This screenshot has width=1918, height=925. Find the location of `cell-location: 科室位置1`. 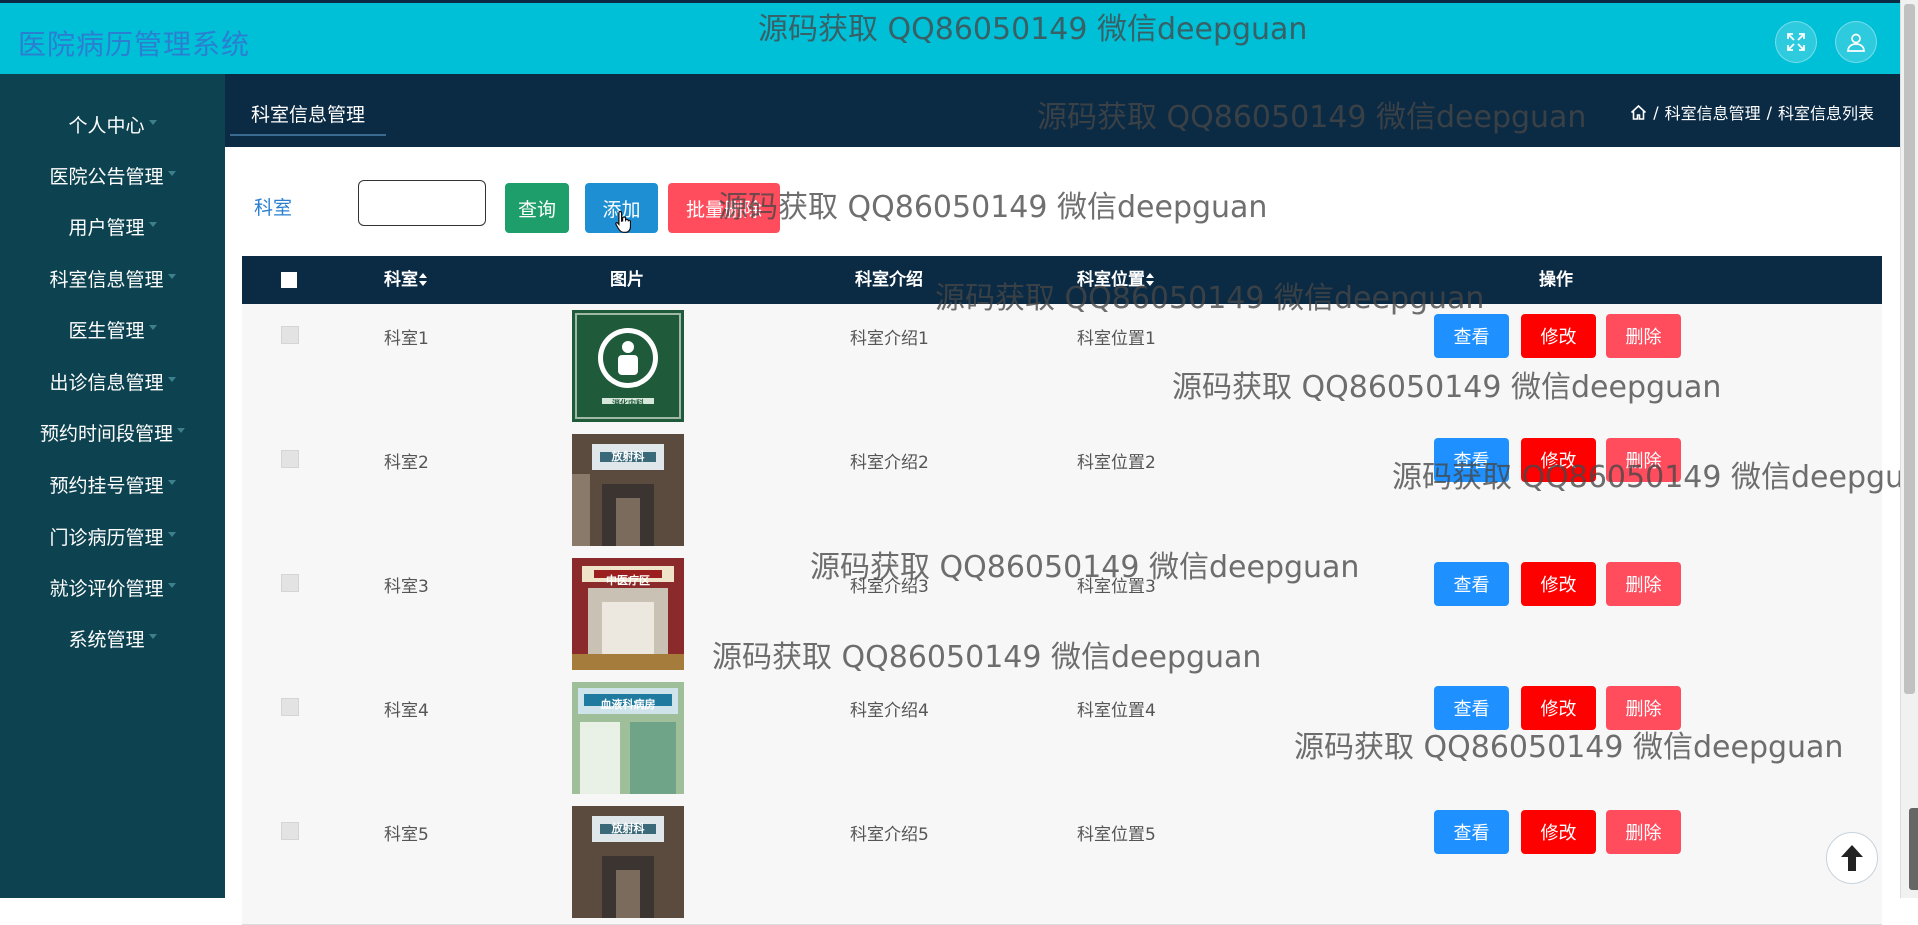

cell-location: 科室位置1 is located at coordinates (1116, 339).